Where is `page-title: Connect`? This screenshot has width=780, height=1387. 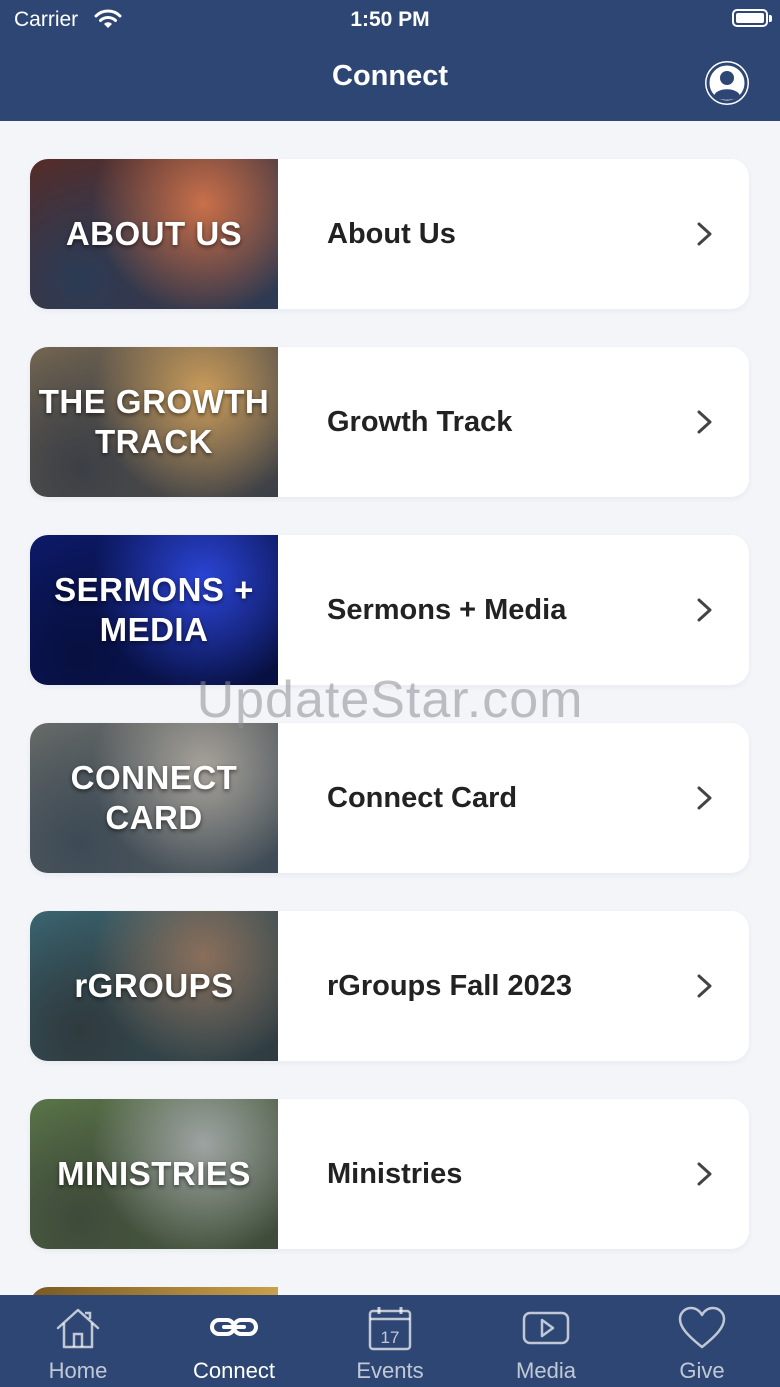
page-title: Connect is located at coordinates (390, 76).